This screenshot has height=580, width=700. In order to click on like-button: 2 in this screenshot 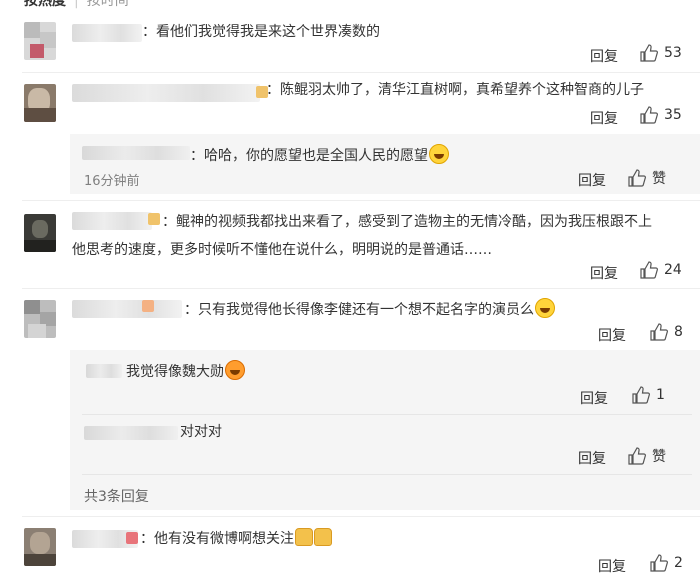, I will do `click(666, 563)`.